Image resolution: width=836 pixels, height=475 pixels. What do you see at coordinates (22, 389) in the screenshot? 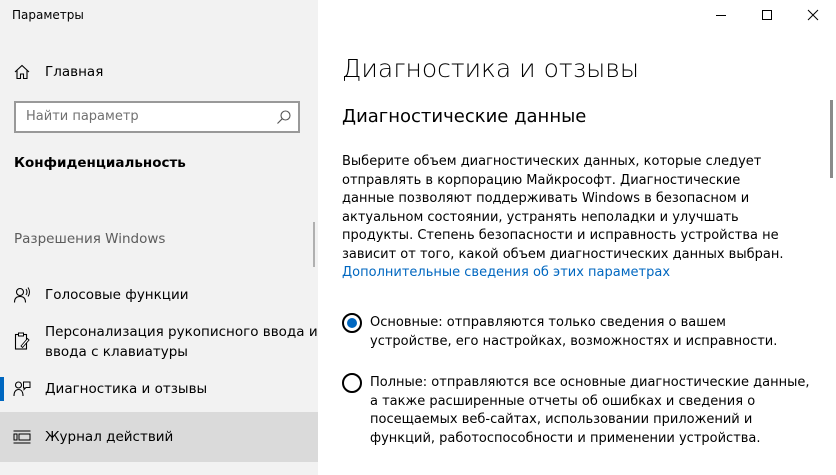
I see `feedback-icon` at bounding box center [22, 389].